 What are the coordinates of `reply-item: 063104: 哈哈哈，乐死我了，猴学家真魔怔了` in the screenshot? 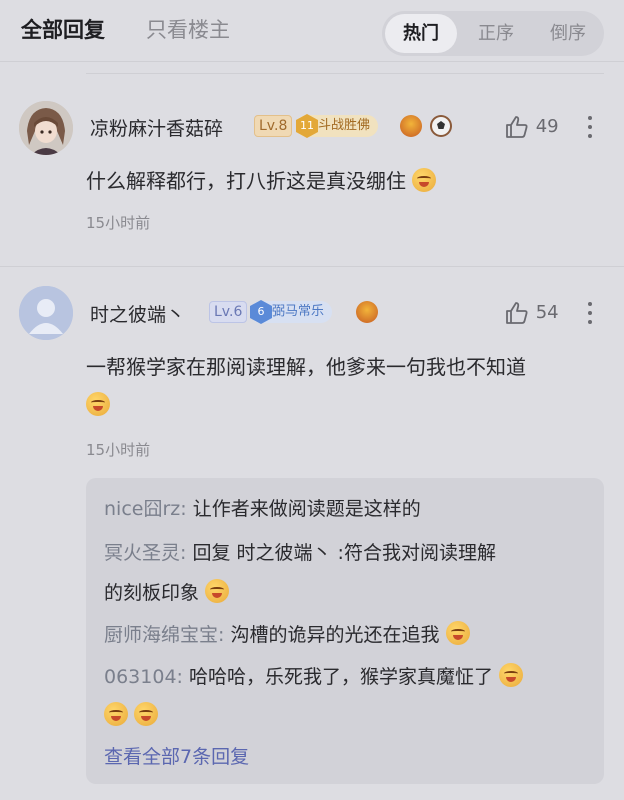 It's located at (314, 675).